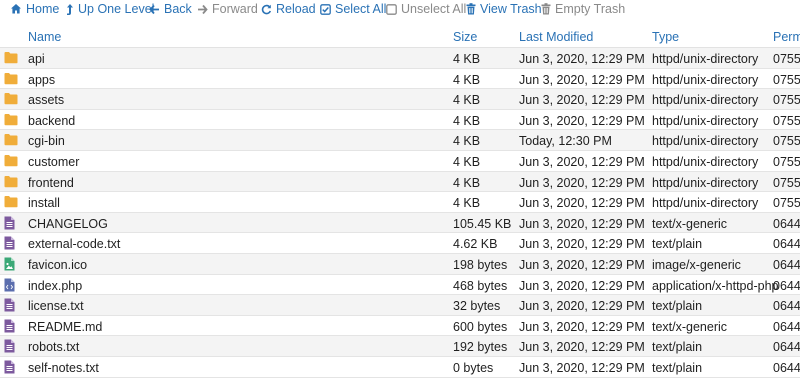 The image size is (800, 390). What do you see at coordinates (665, 37) in the screenshot?
I see `column-header-type: Type` at bounding box center [665, 37].